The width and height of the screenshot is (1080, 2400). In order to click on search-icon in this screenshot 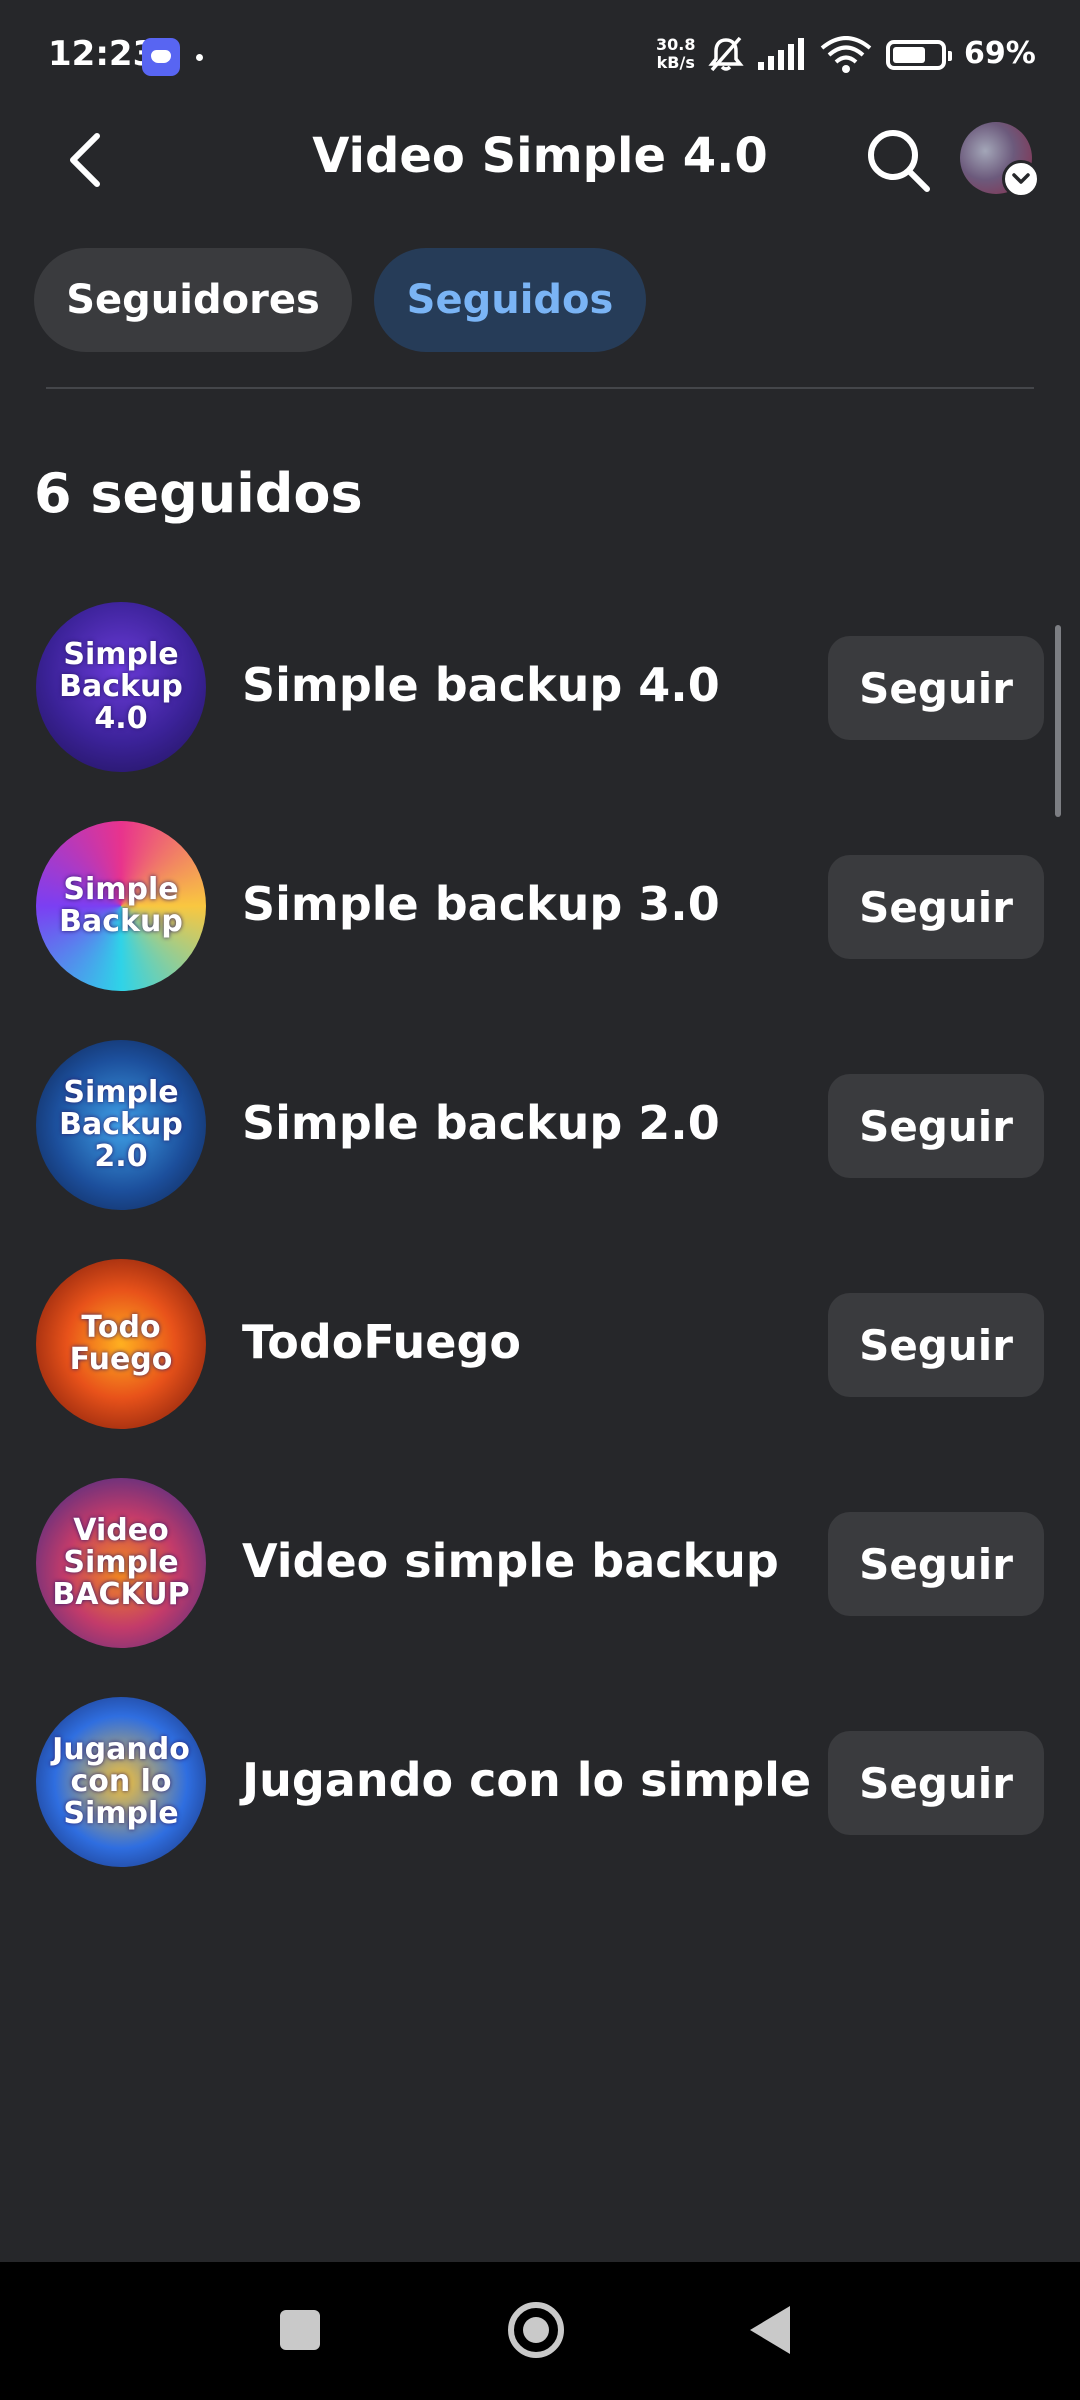, I will do `click(899, 161)`.